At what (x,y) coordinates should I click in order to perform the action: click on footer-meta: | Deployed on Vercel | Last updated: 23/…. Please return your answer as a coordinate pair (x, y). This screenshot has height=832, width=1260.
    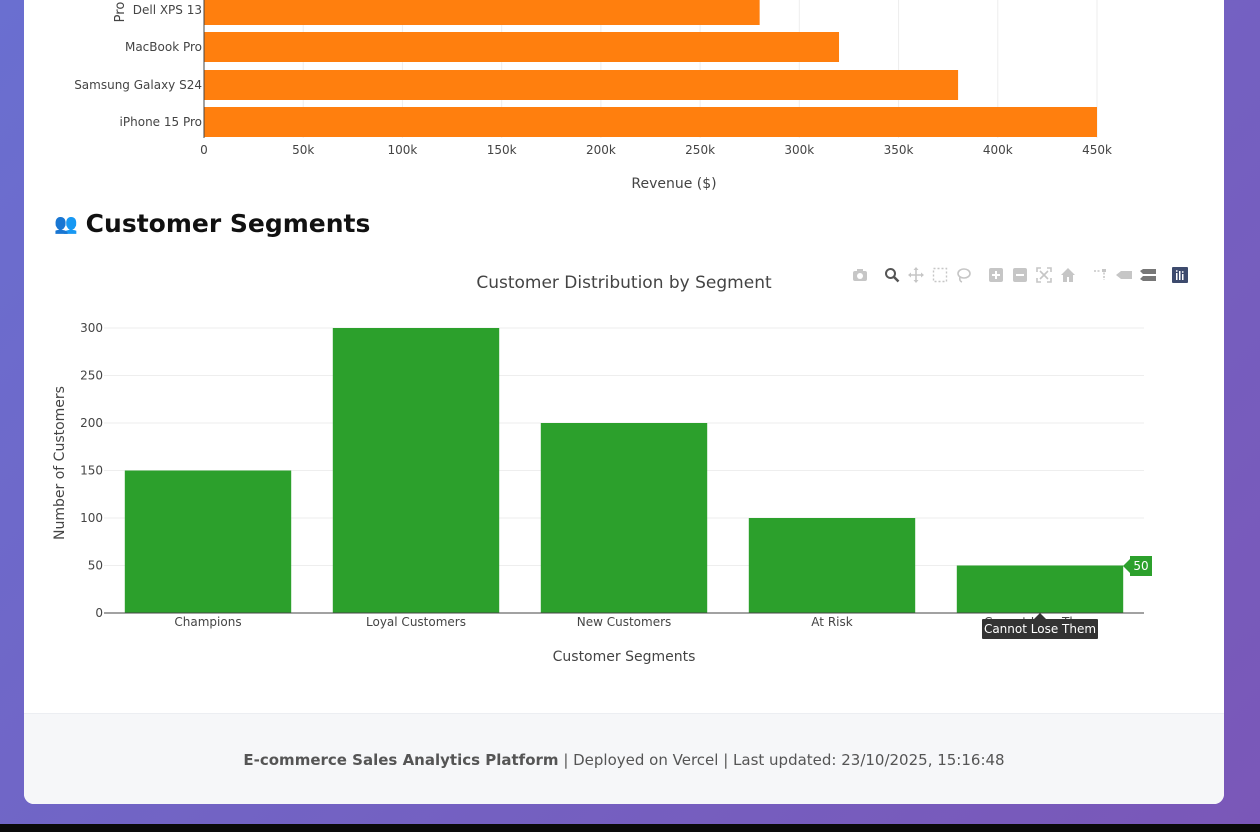
    Looking at the image, I should click on (781, 759).